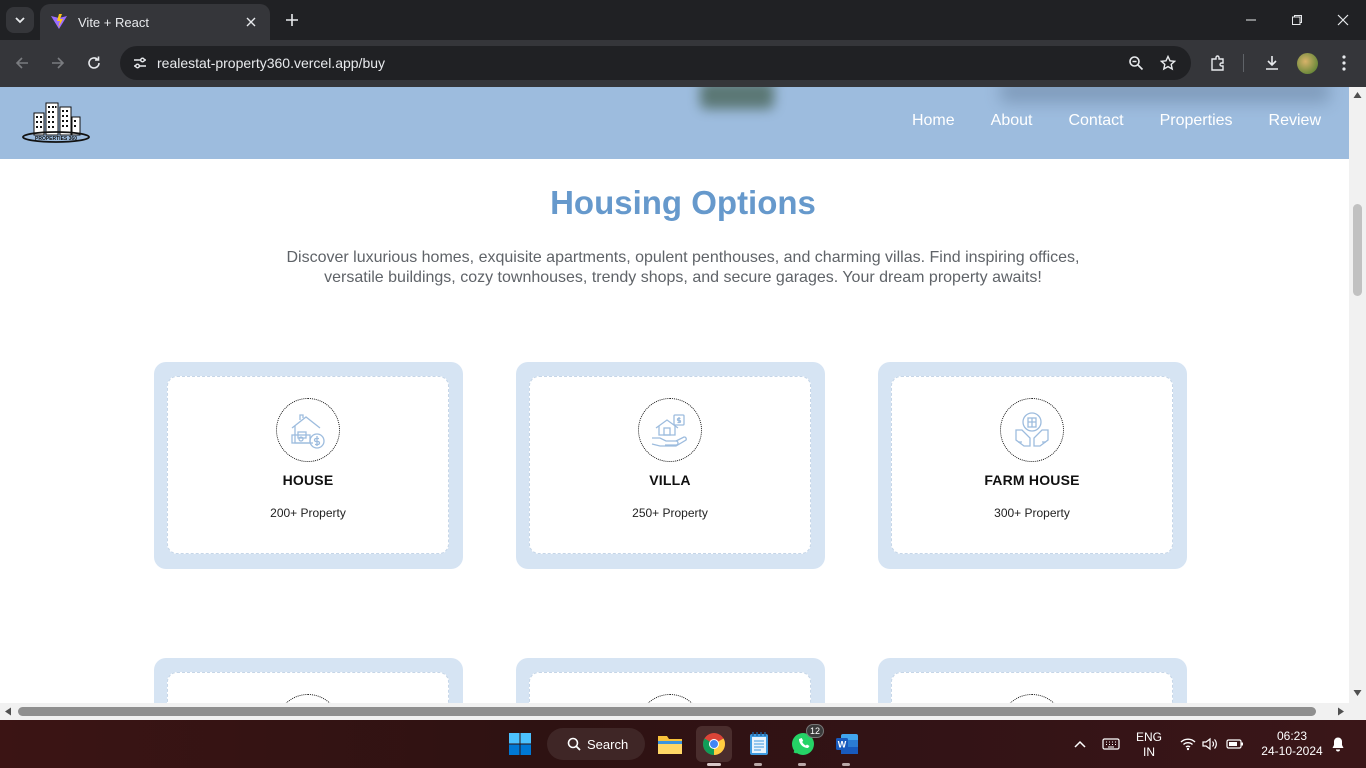 The width and height of the screenshot is (1366, 768). What do you see at coordinates (1032, 430) in the screenshot?
I see `farmhouse-hands-icon` at bounding box center [1032, 430].